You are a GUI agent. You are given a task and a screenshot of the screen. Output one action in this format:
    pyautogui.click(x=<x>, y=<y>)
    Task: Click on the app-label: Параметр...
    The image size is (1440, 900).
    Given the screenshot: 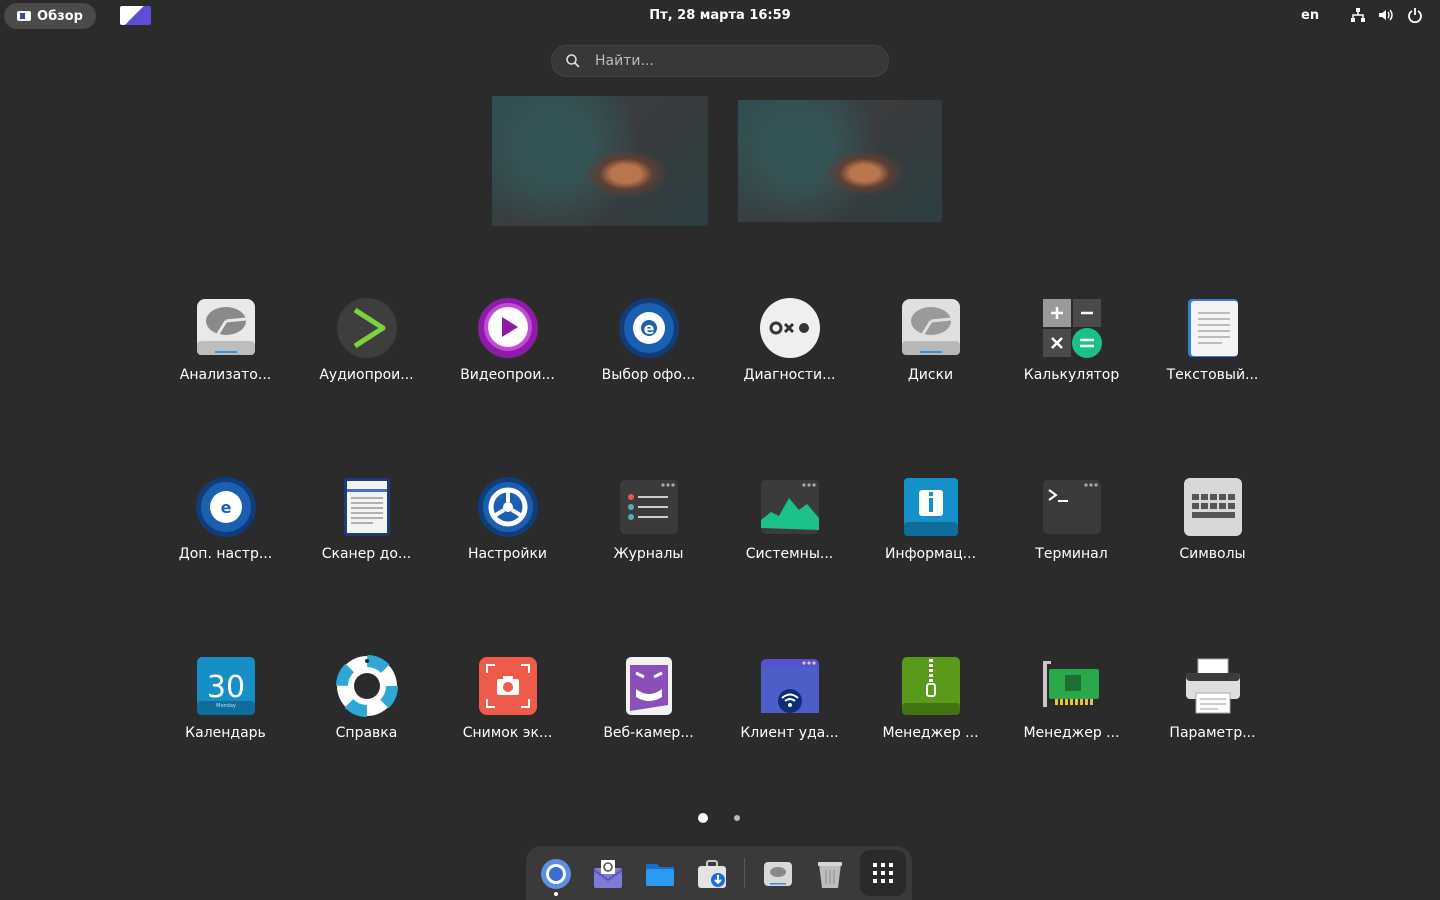 What is the action you would take?
    pyautogui.click(x=1212, y=733)
    